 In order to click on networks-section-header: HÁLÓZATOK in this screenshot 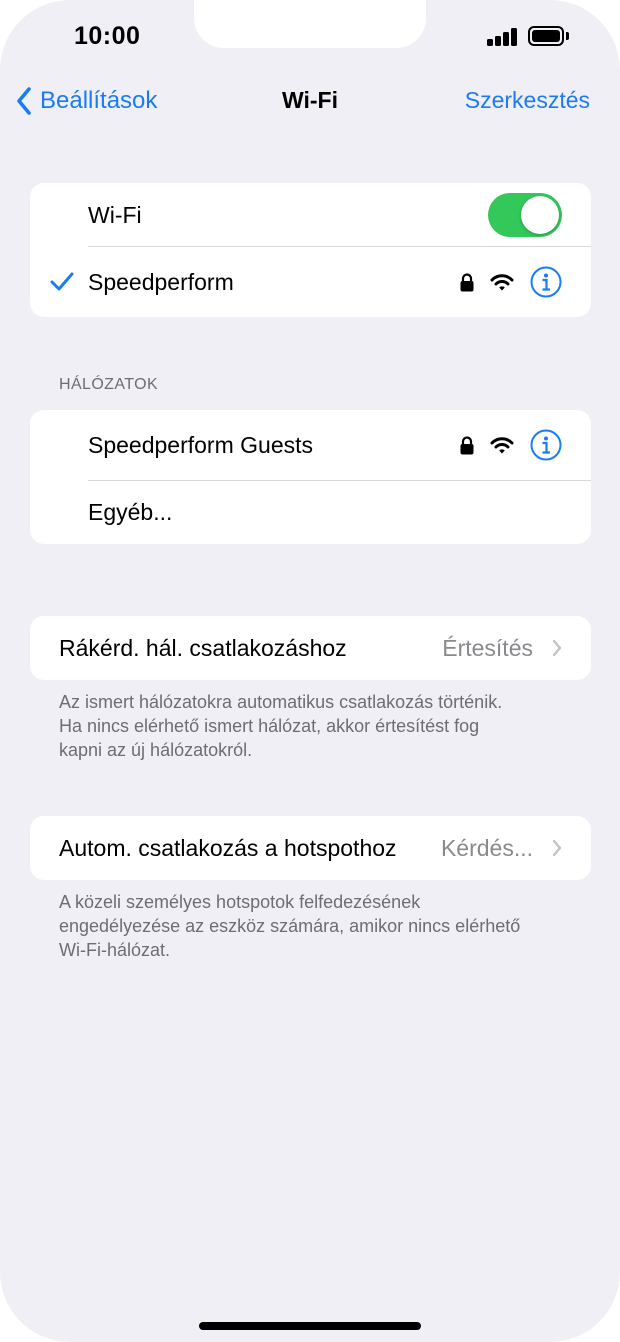, I will do `click(109, 384)`.